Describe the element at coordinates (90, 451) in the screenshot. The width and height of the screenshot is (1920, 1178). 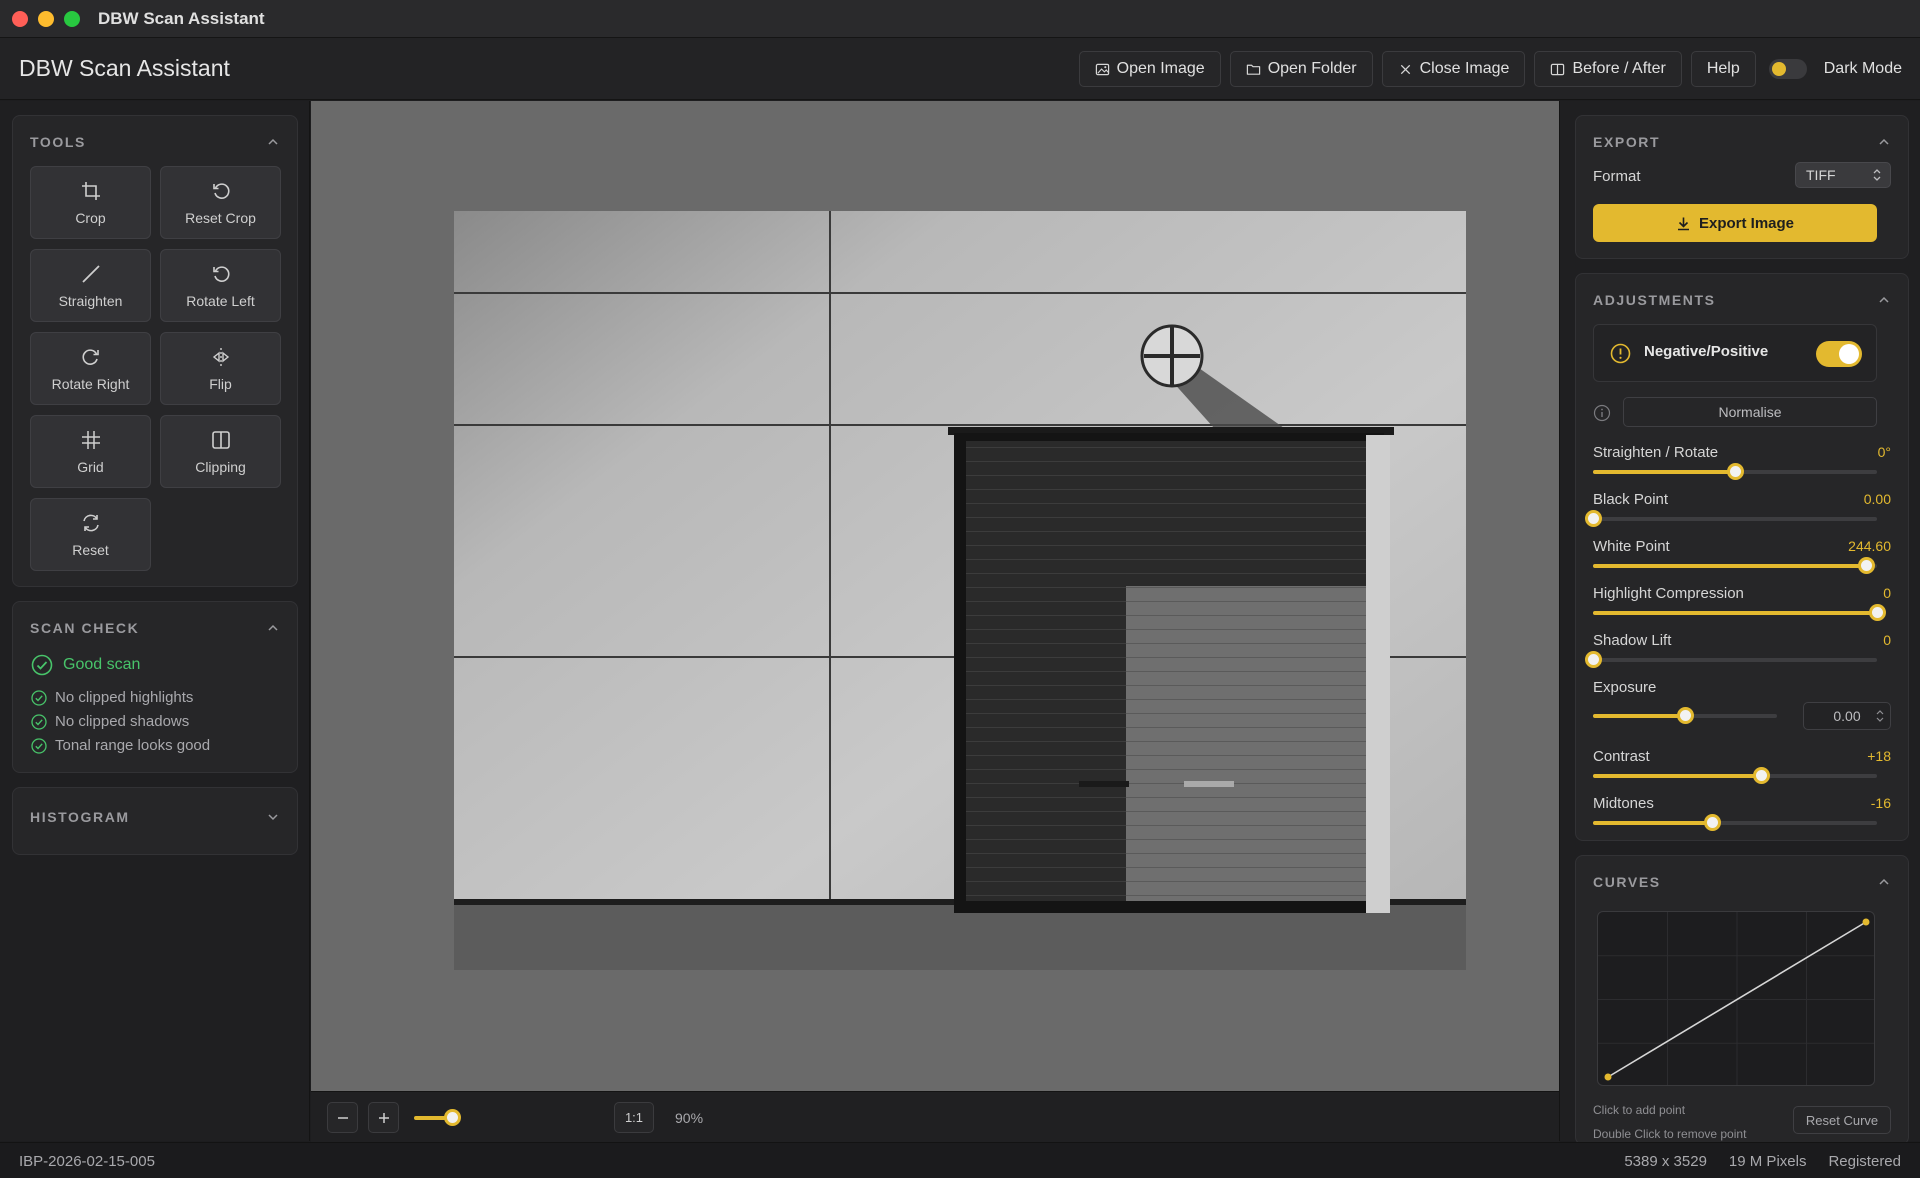
I see `grid-button: Grid` at that location.